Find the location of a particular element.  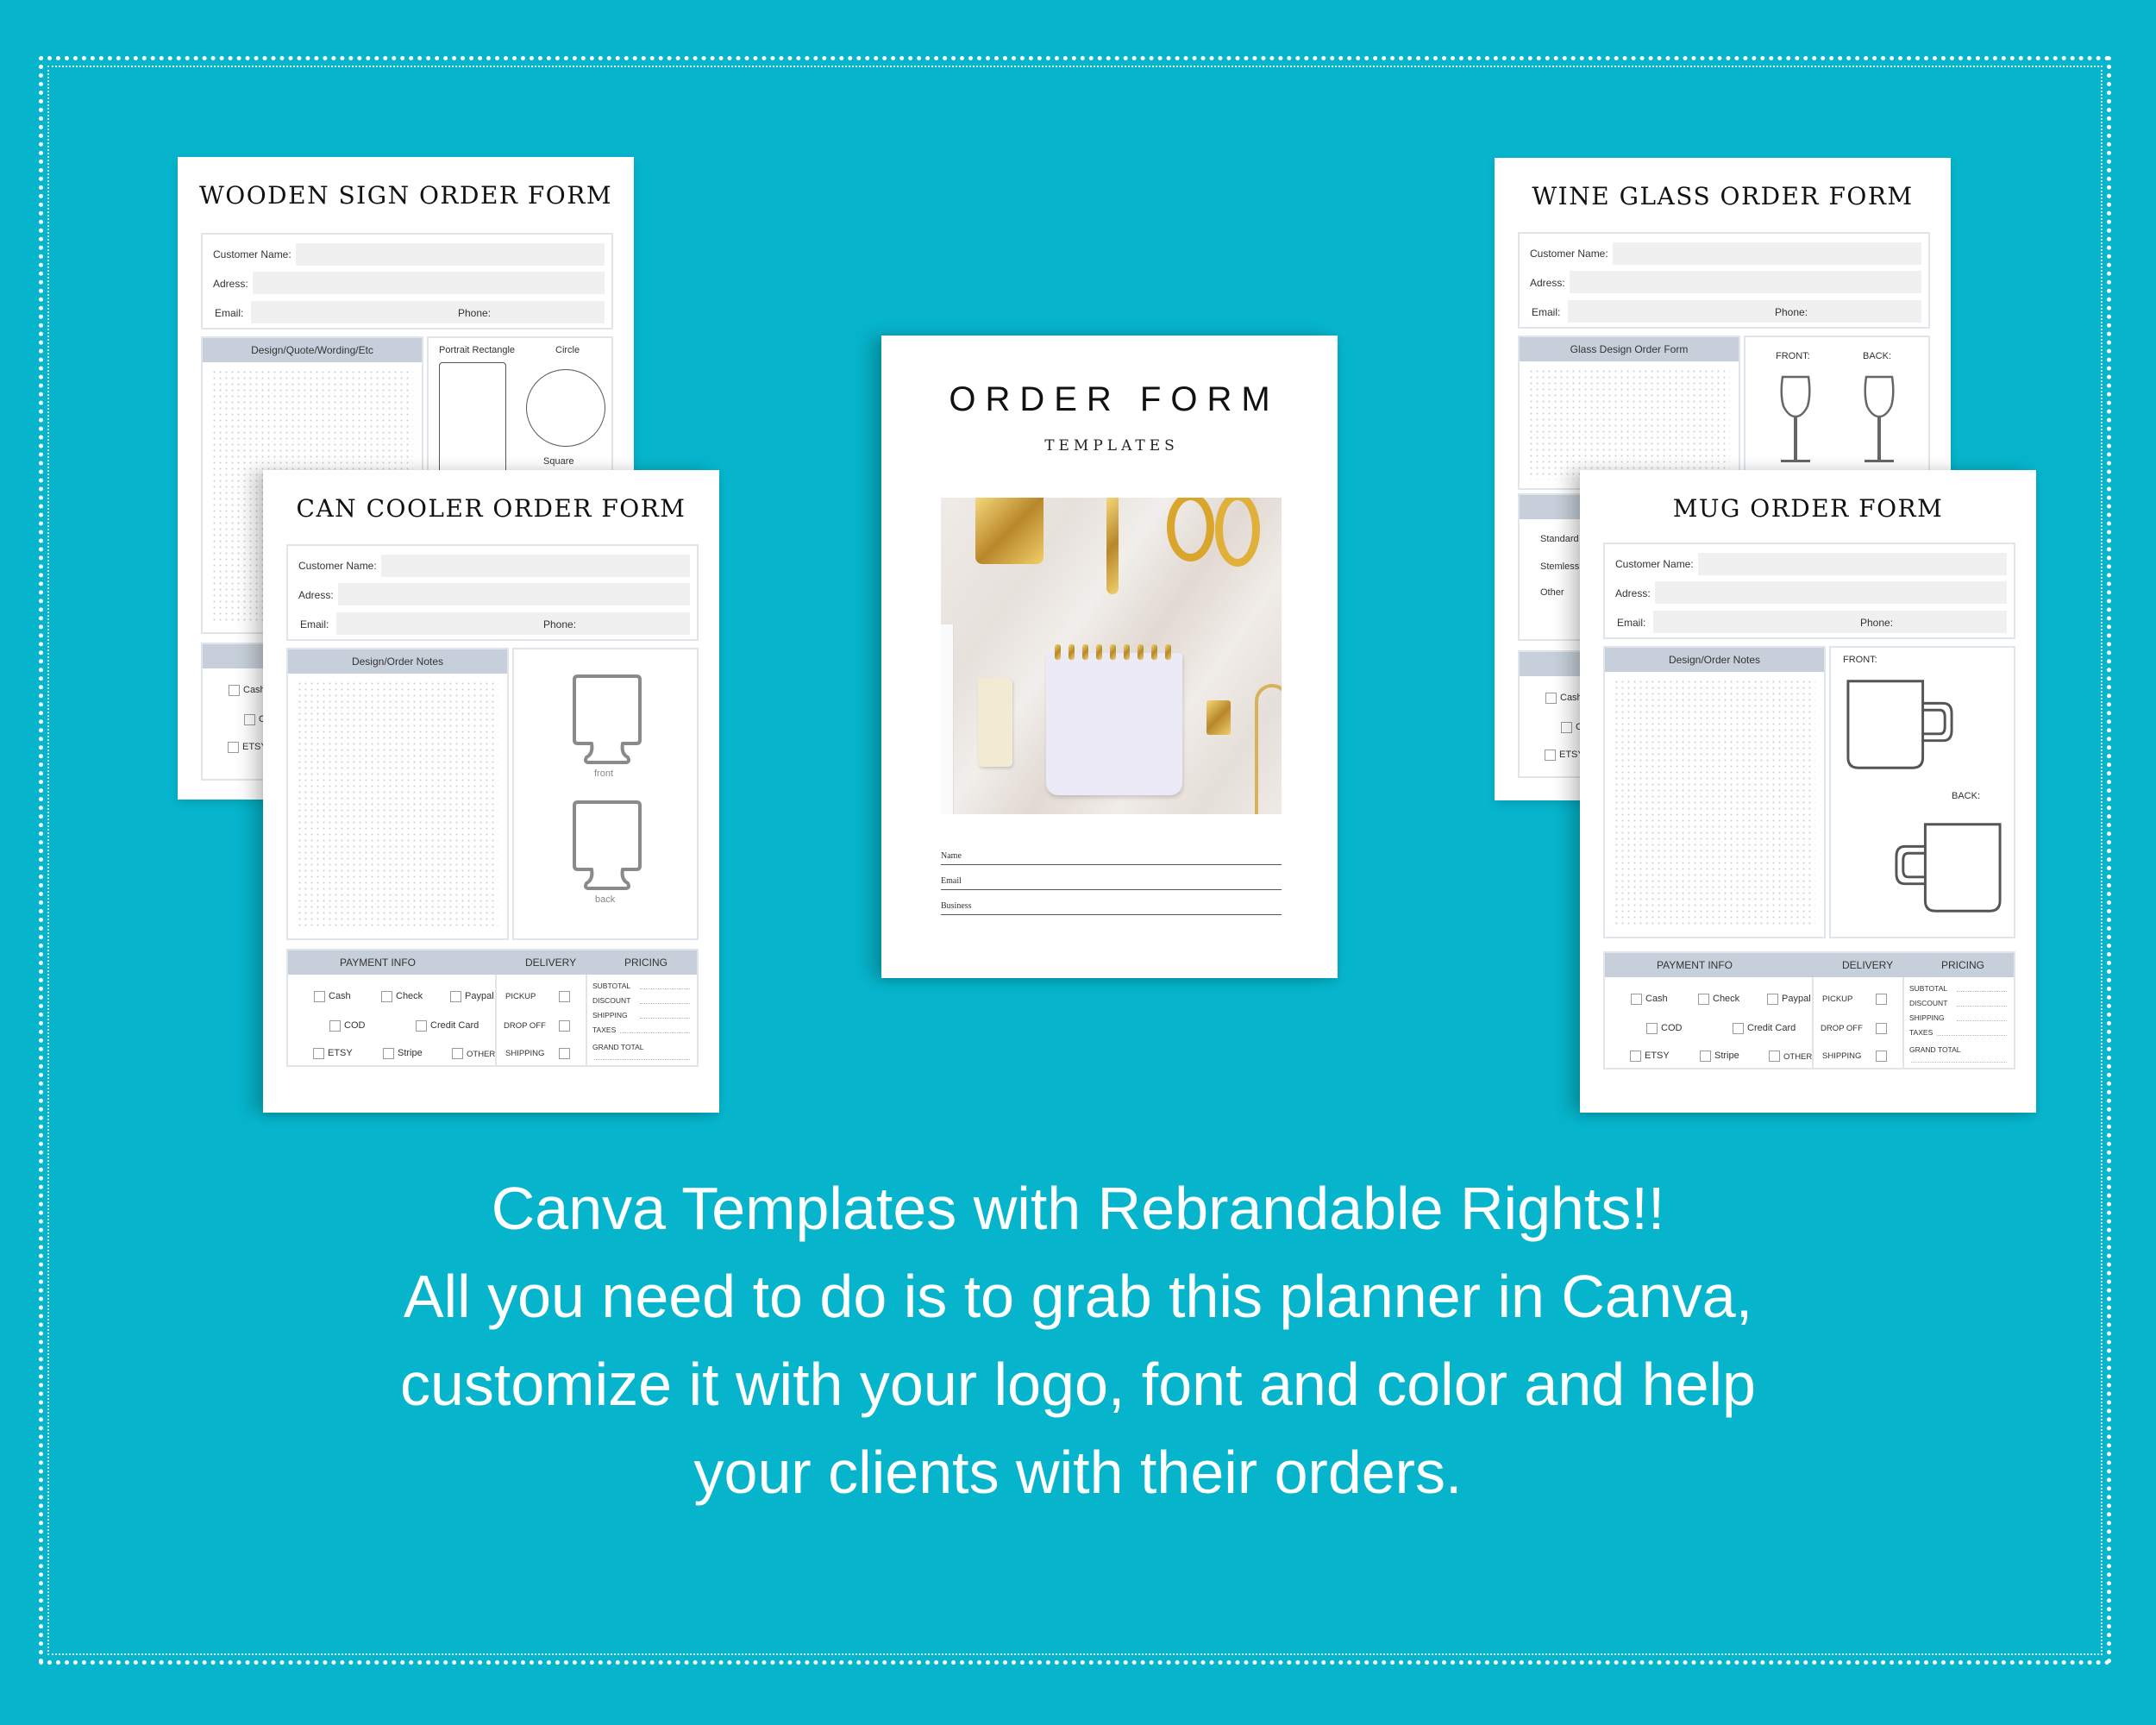

pricing-label: TAXES is located at coordinates (1921, 1032).